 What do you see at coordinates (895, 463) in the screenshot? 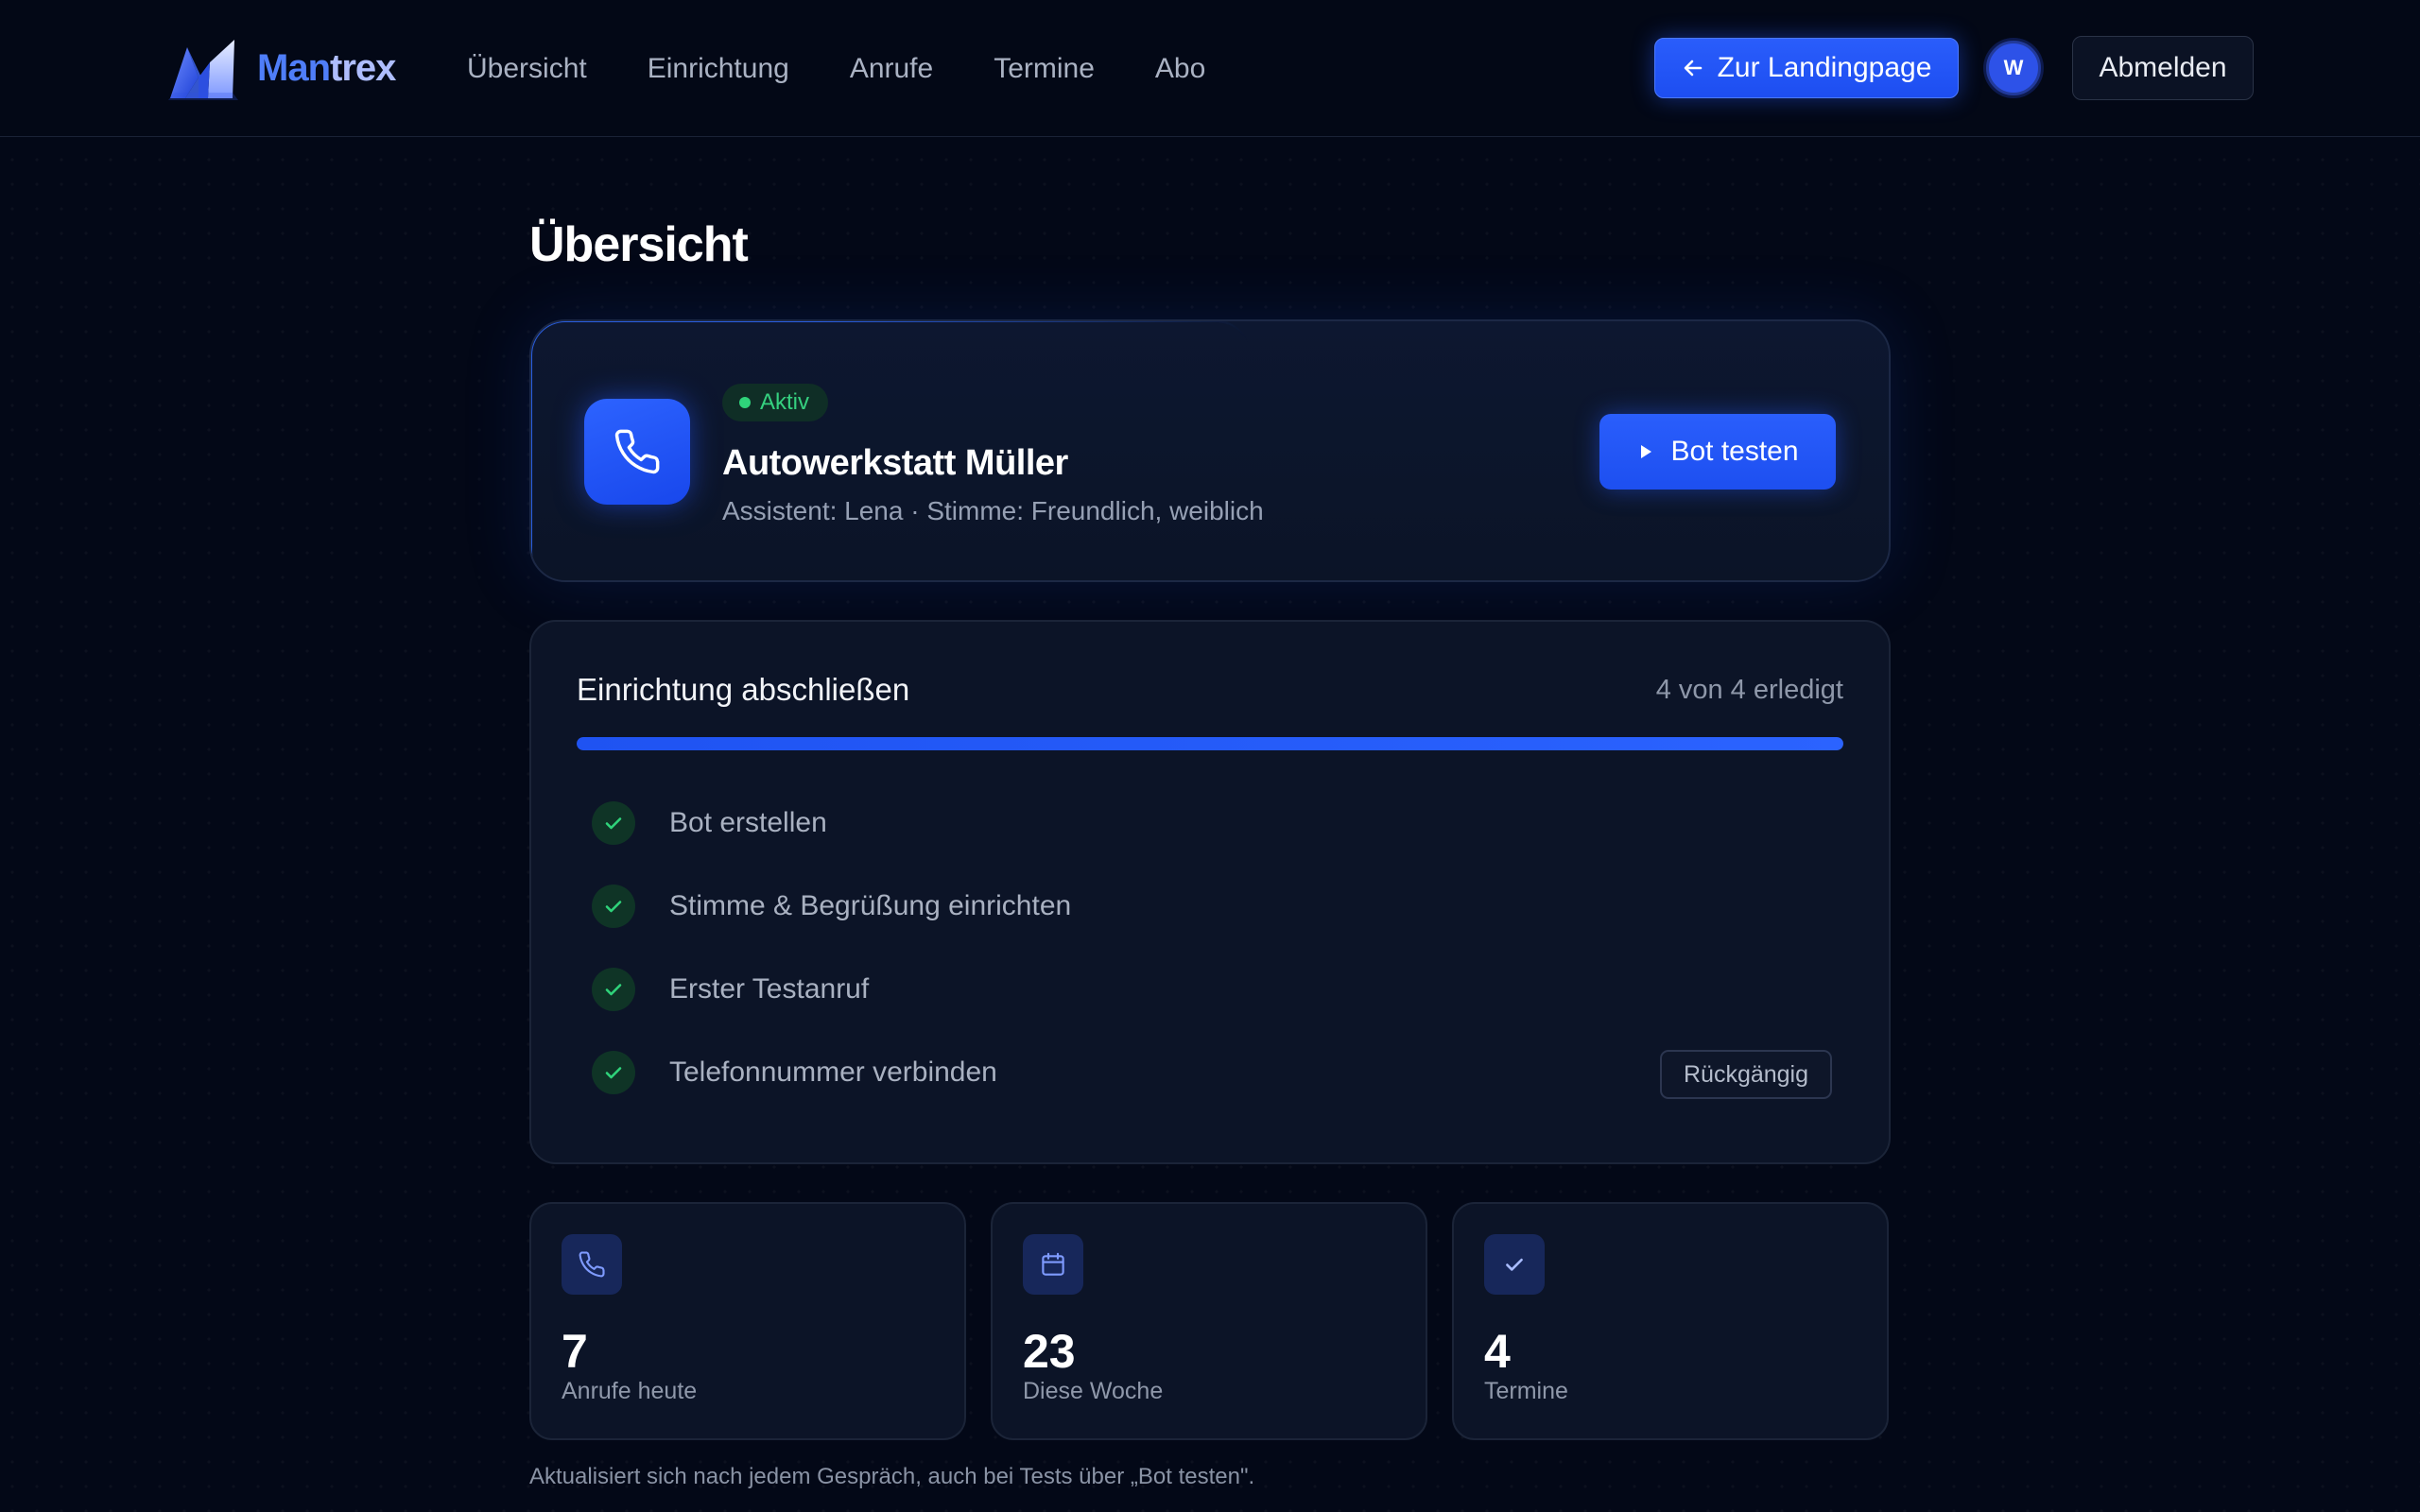
I see `bot-name: Autowerkstatt Müller` at bounding box center [895, 463].